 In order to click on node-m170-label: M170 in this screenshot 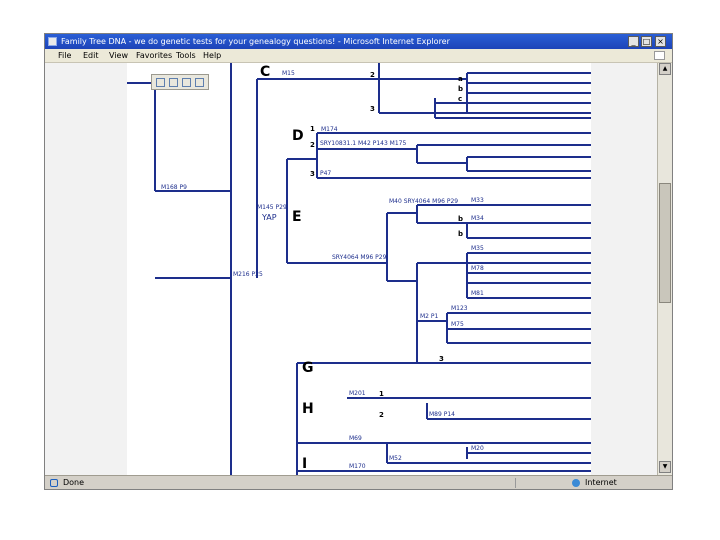, I will do `click(357, 466)`.